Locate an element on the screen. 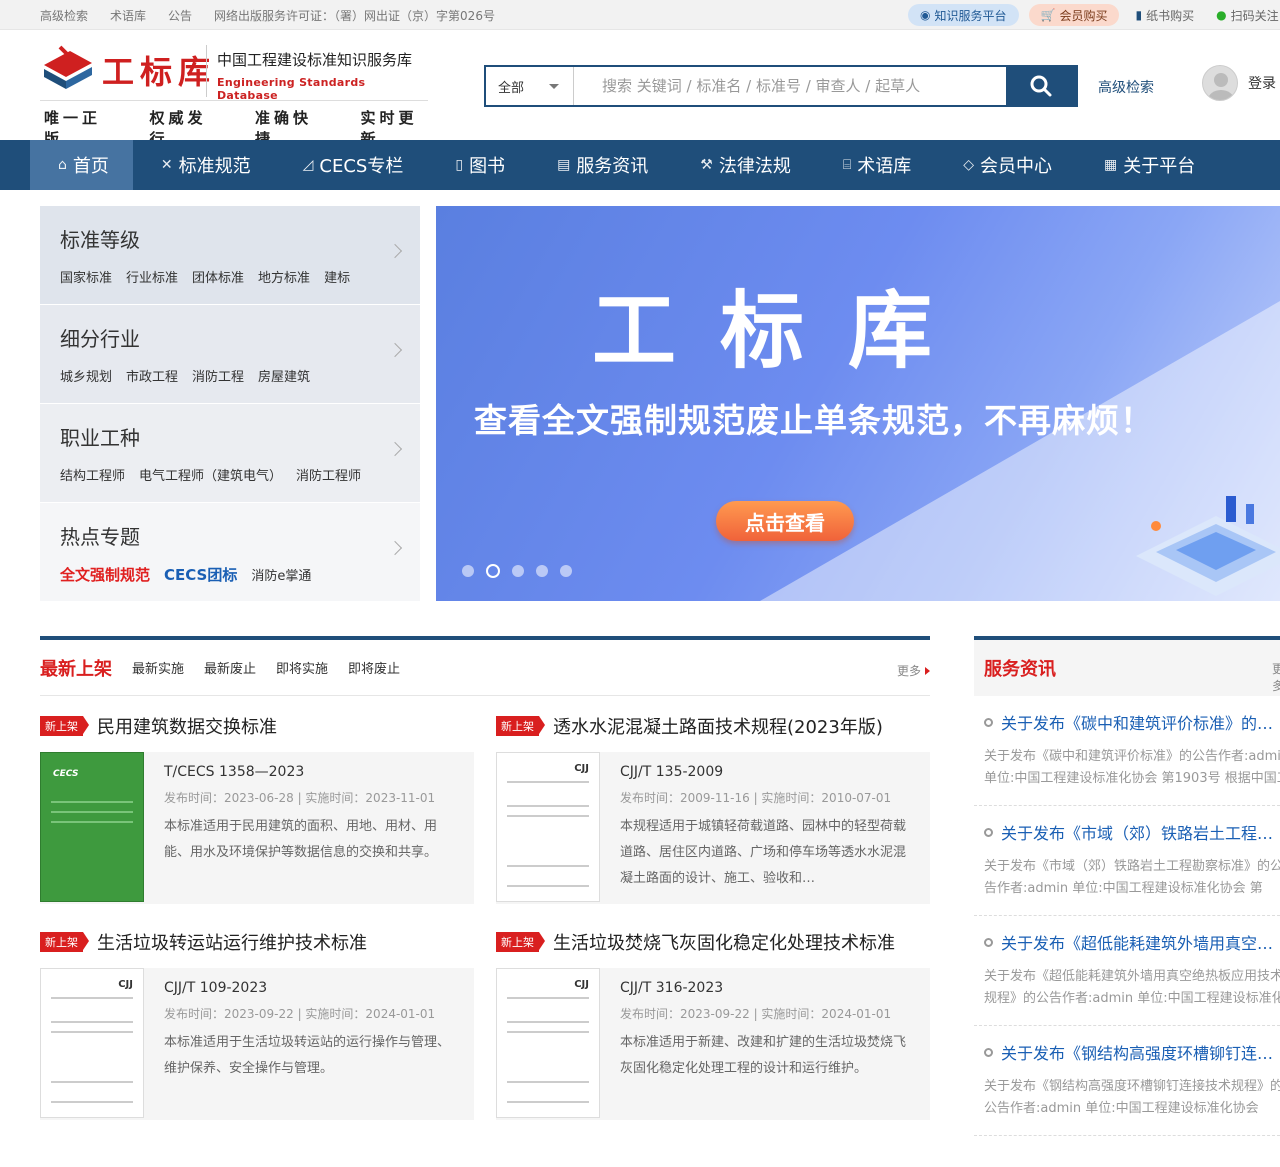 This screenshot has width=1280, height=1167. nav-news: ▤ 服务资讯 is located at coordinates (600, 165).